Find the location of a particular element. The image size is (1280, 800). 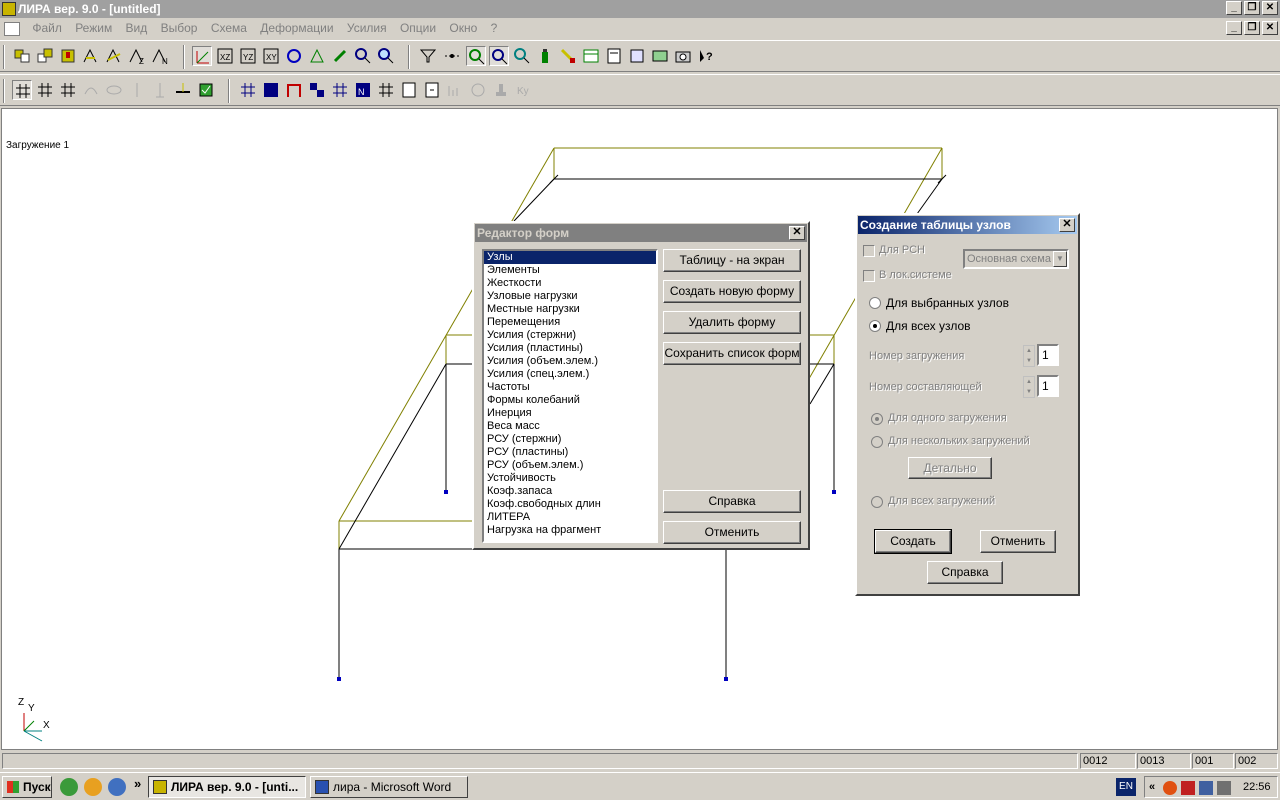

forms-list-item: Узлы is located at coordinates (570, 257).